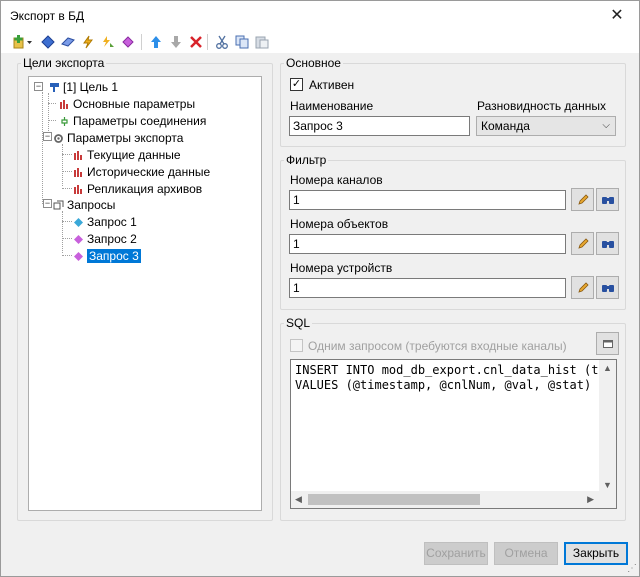 Image resolution: width=640 pixels, height=577 pixels. Describe the element at coordinates (582, 199) in the screenshot. I see `edit-channels-button` at that location.